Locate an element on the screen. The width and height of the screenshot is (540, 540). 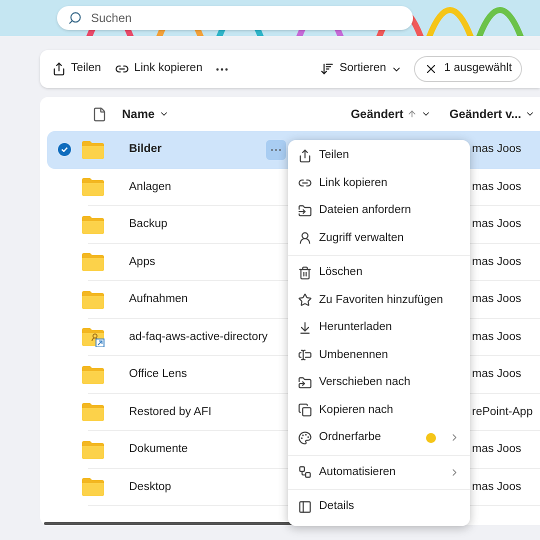
modified-by-cell-text: rePoint-App is located at coordinates (502, 412).